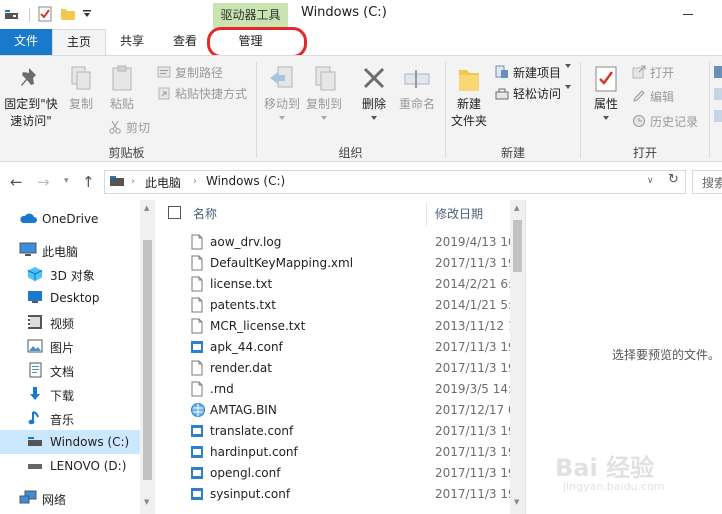 The height and width of the screenshot is (514, 722). What do you see at coordinates (245, 473) in the screenshot?
I see `file-name: opengl.conf` at bounding box center [245, 473].